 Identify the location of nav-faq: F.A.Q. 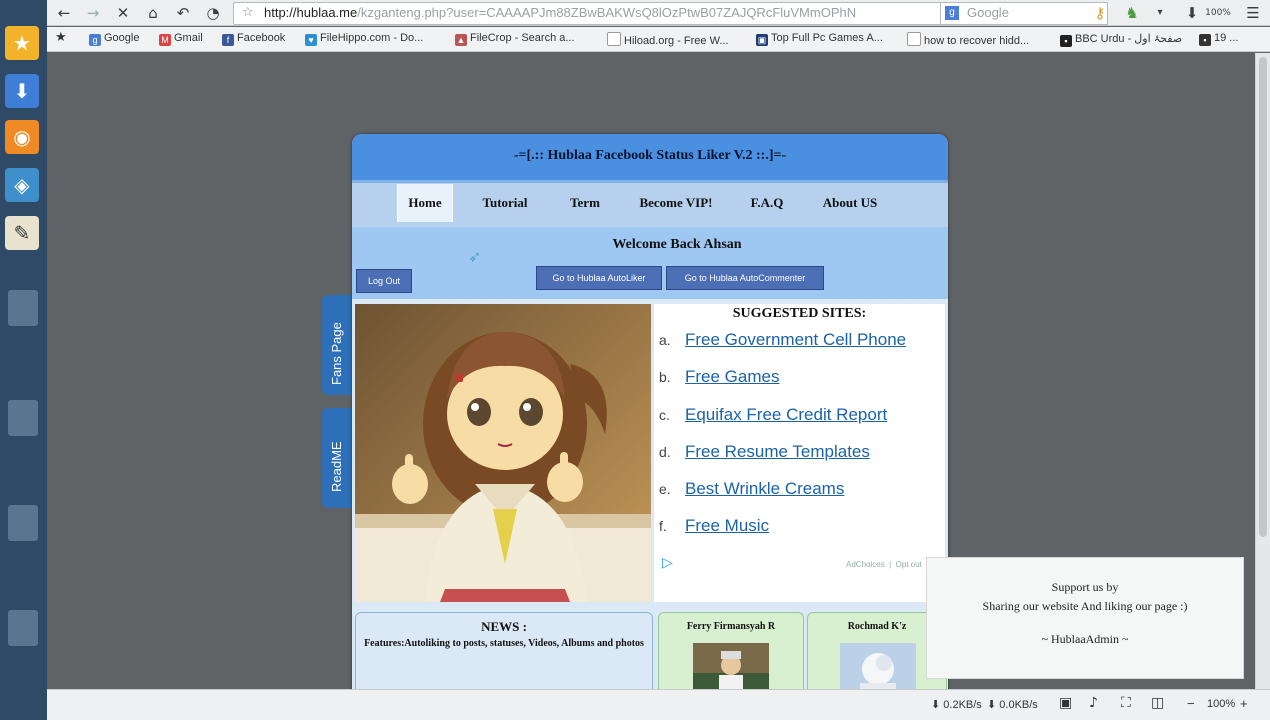
(767, 203).